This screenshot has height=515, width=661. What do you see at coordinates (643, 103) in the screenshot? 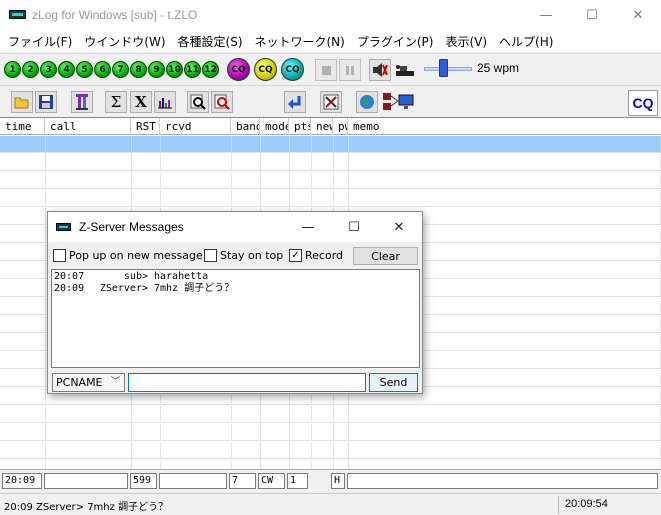
I see `cq-mode-indicator: CQ` at bounding box center [643, 103].